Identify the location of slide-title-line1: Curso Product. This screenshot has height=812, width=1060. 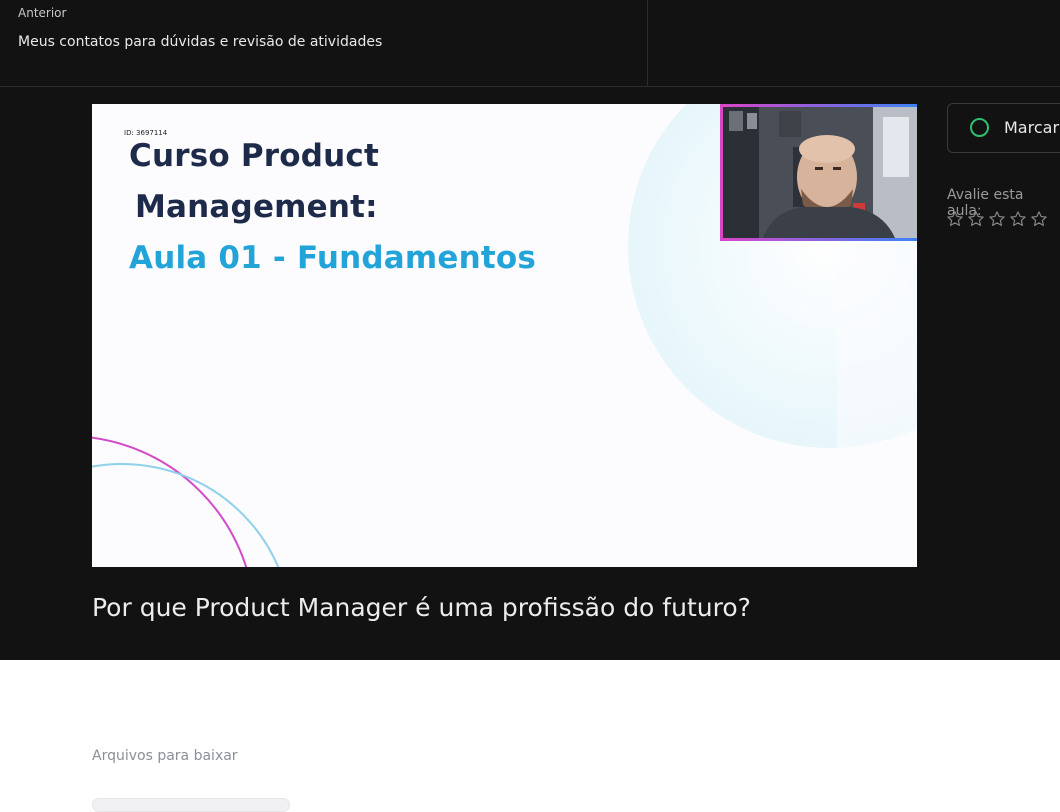
(254, 156).